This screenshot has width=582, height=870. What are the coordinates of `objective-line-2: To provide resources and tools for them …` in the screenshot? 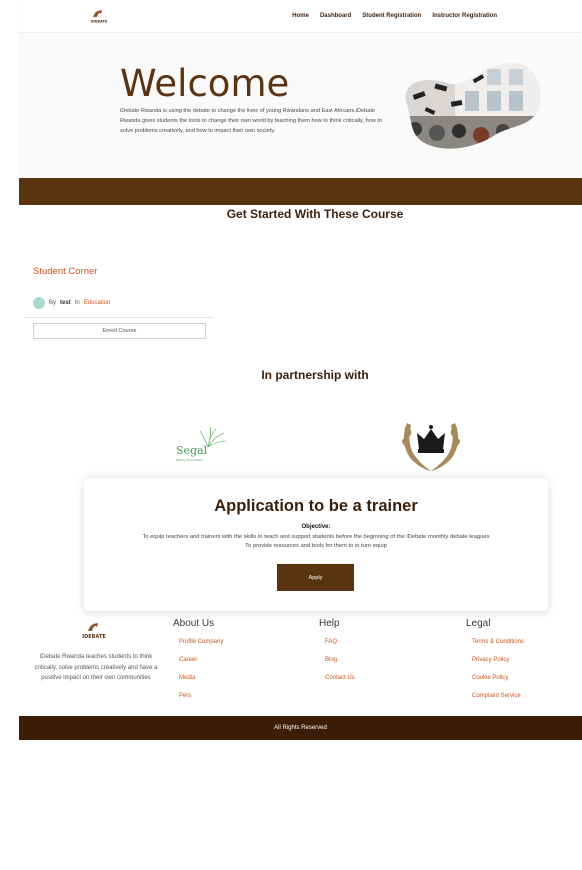 It's located at (316, 545).